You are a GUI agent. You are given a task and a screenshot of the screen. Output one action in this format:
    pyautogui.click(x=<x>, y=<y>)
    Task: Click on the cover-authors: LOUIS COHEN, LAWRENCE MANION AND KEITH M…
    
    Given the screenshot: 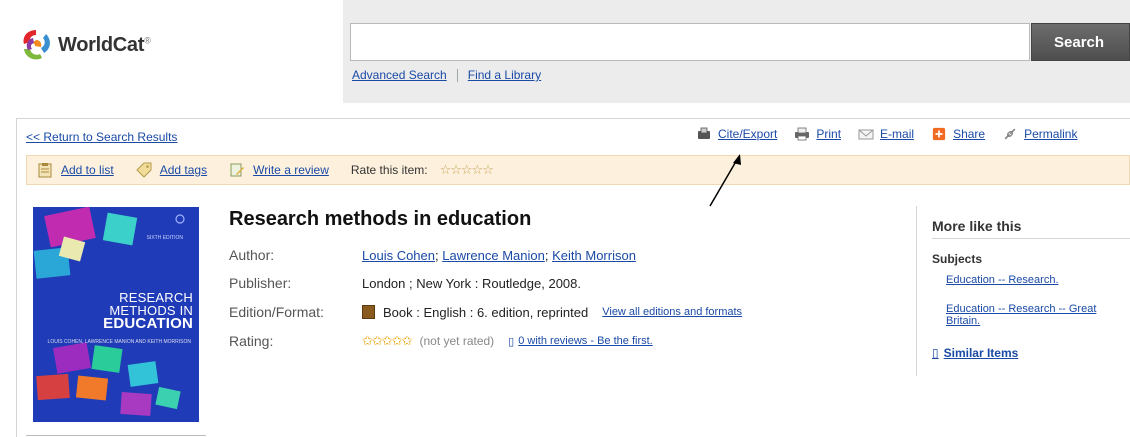 What is the action you would take?
    pyautogui.click(x=119, y=342)
    